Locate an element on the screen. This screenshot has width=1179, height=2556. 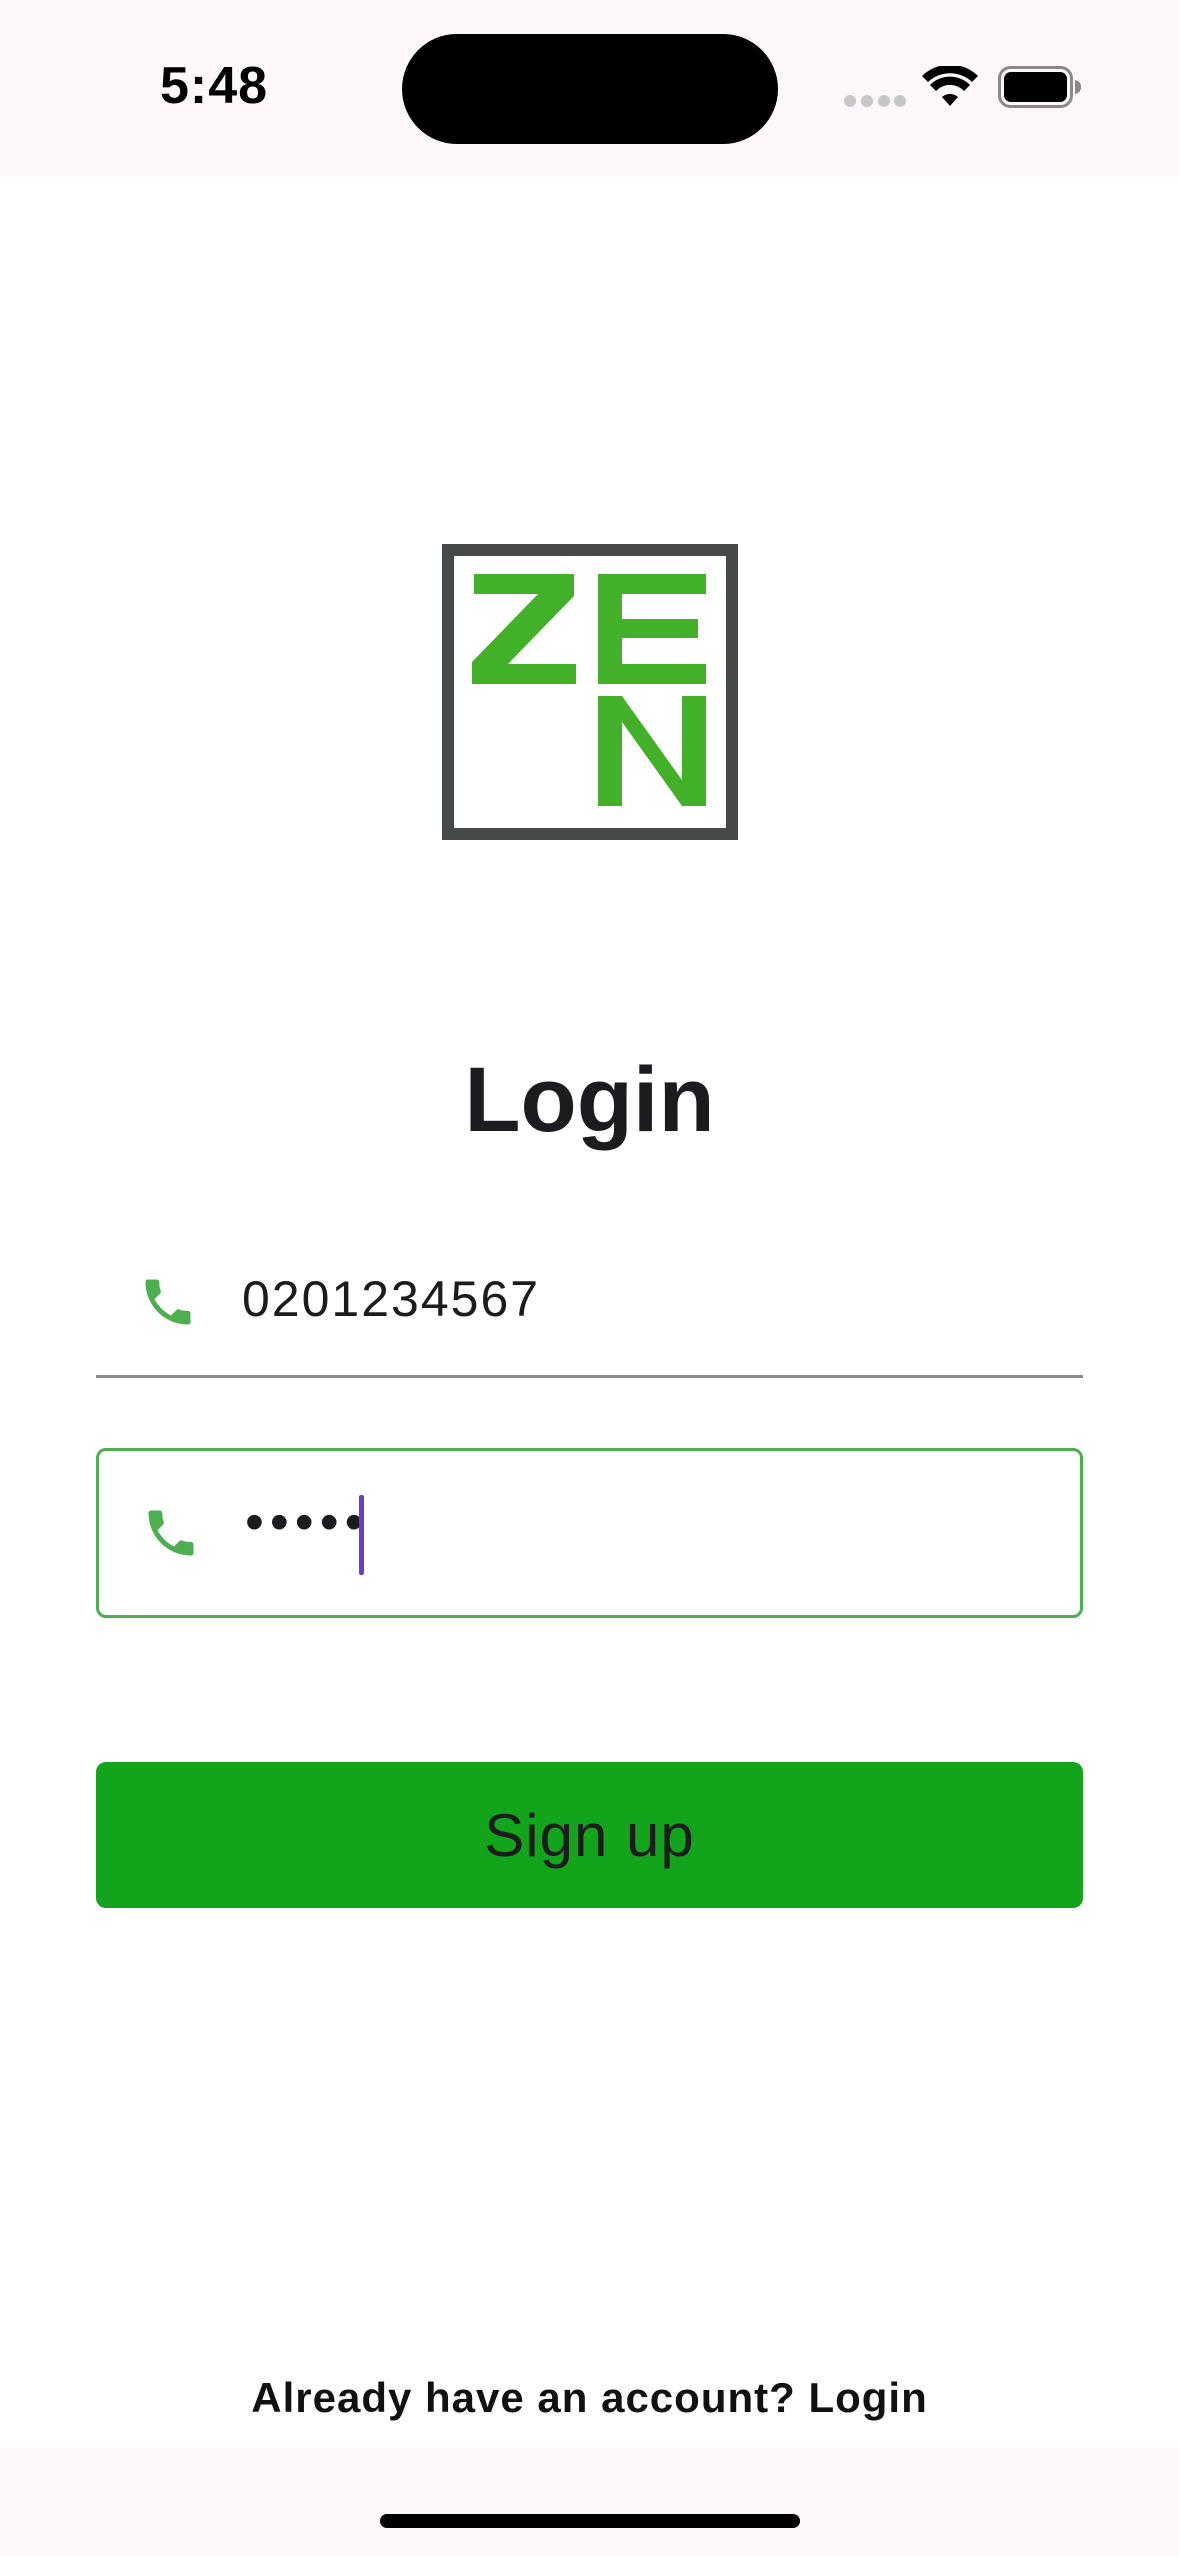
dynamic-island is located at coordinates (590, 89).